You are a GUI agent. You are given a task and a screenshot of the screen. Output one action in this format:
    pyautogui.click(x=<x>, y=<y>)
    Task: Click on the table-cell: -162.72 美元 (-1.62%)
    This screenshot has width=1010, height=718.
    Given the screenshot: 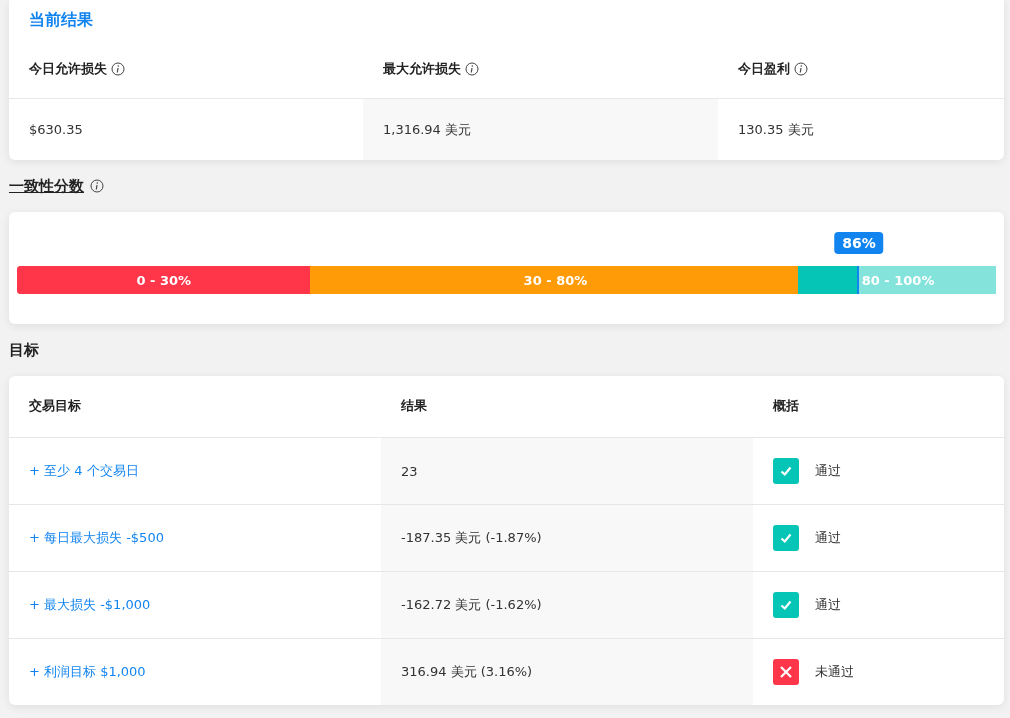 What is the action you would take?
    pyautogui.click(x=567, y=605)
    